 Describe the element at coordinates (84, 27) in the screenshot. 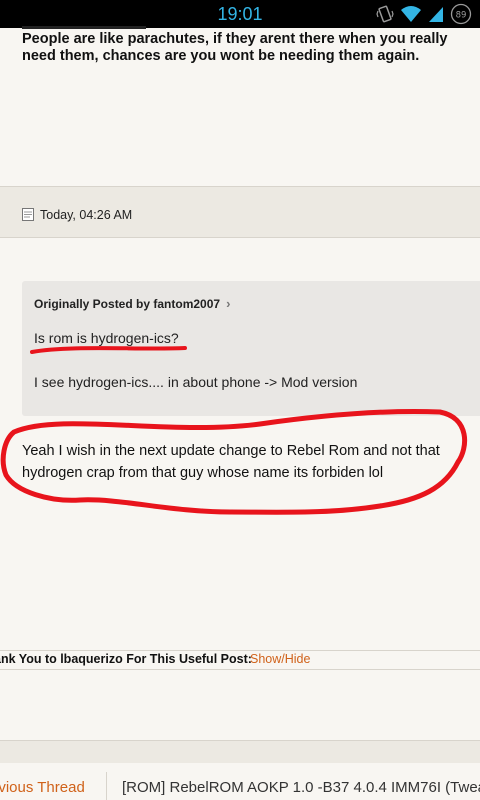

I see `signature-divider` at that location.